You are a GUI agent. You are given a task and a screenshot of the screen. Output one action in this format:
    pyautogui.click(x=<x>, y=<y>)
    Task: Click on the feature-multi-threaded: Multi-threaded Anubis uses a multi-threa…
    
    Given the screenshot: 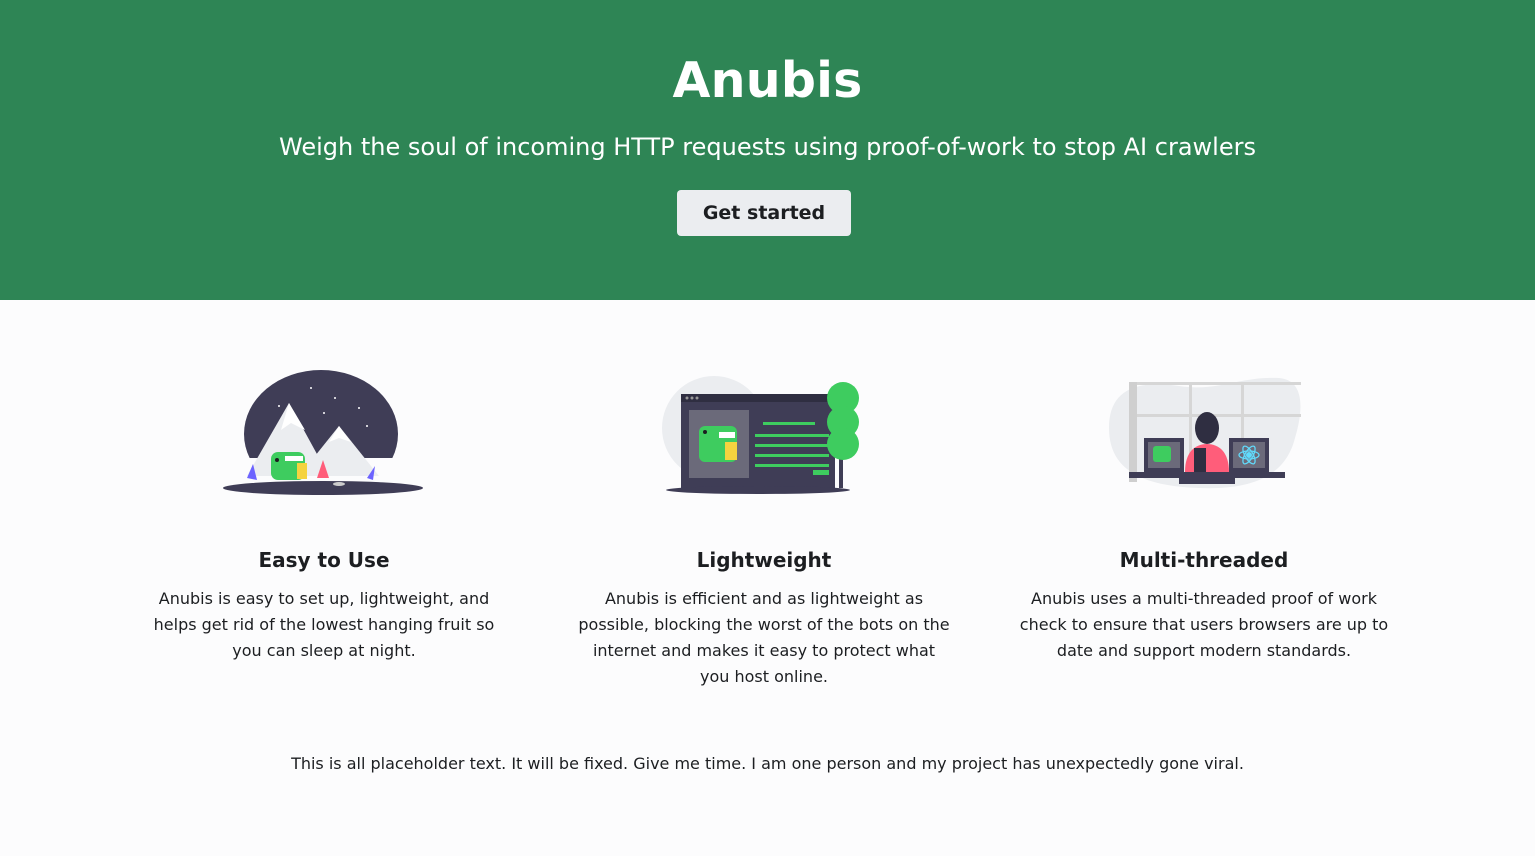 What is the action you would take?
    pyautogui.click(x=1204, y=516)
    